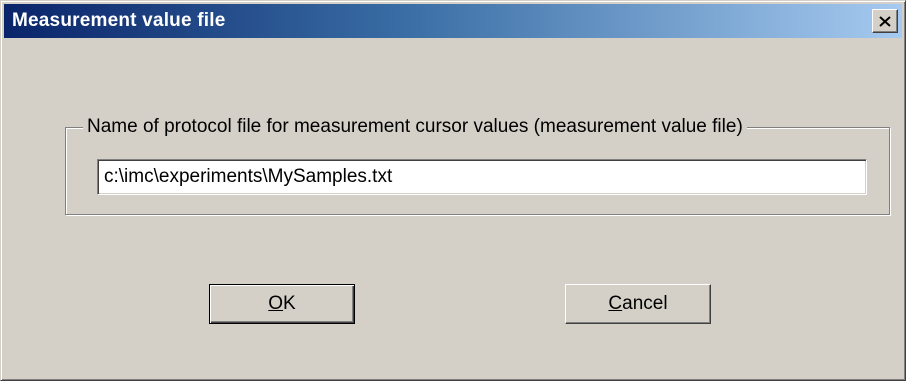  I want to click on window-title: Measurement value file, so click(119, 20).